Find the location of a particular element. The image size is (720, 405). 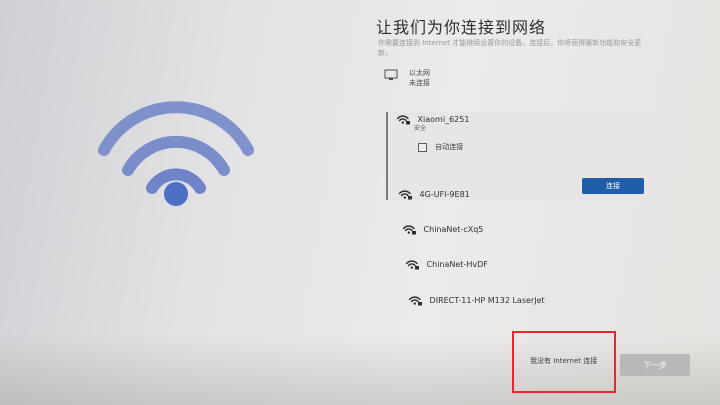

auto-connect-checkbox is located at coordinates (422, 147).